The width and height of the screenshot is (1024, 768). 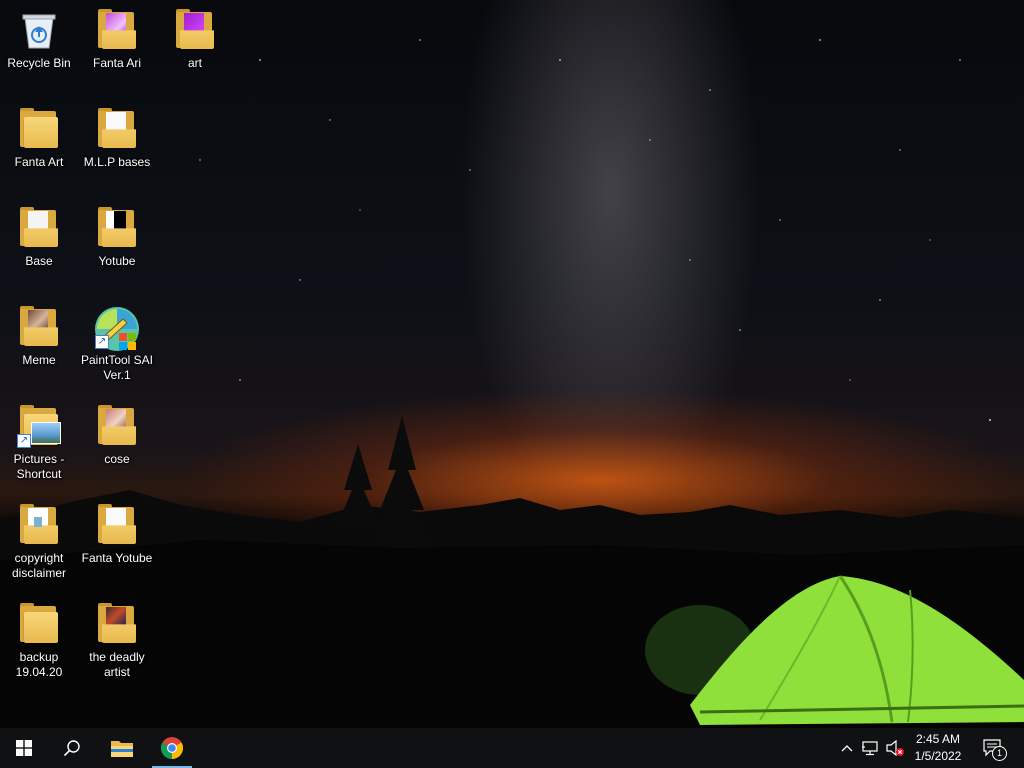 I want to click on show-hidden-icons-button, so click(x=847, y=748).